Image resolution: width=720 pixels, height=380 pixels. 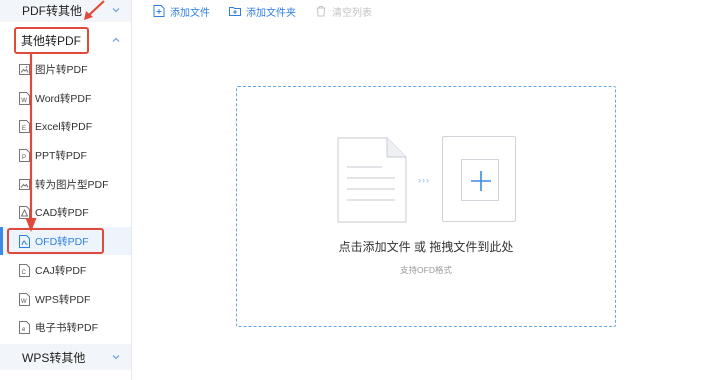 I want to click on sidebar-item-cad-to-pdf: CAD转PDF, so click(x=65, y=212).